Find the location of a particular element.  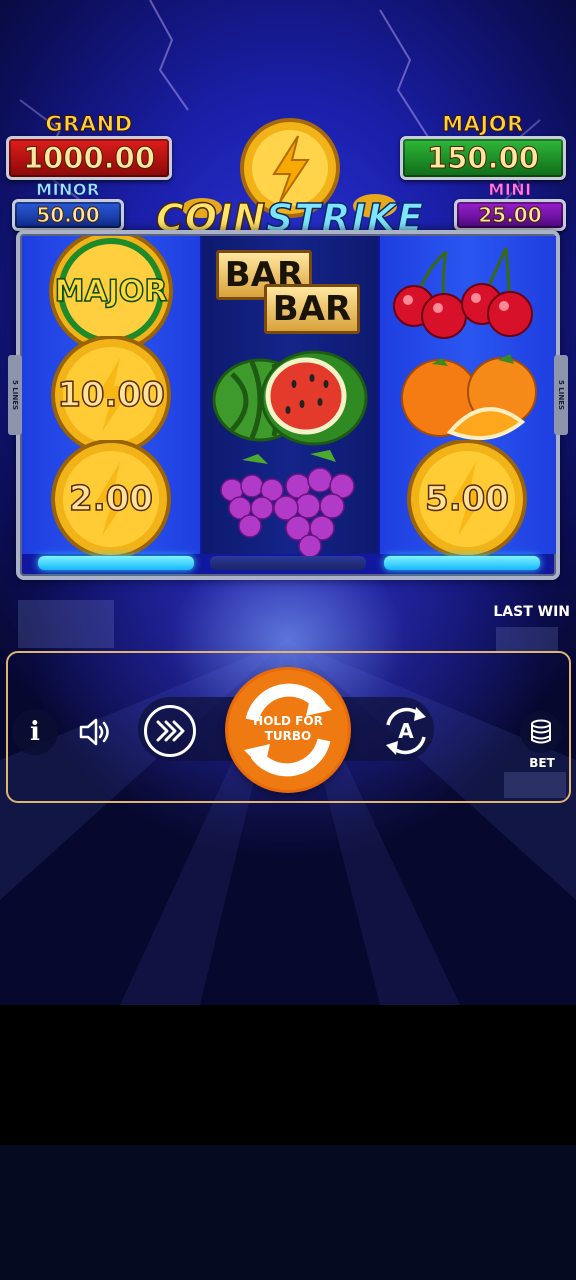

autoplay-label: A is located at coordinates (406, 731).